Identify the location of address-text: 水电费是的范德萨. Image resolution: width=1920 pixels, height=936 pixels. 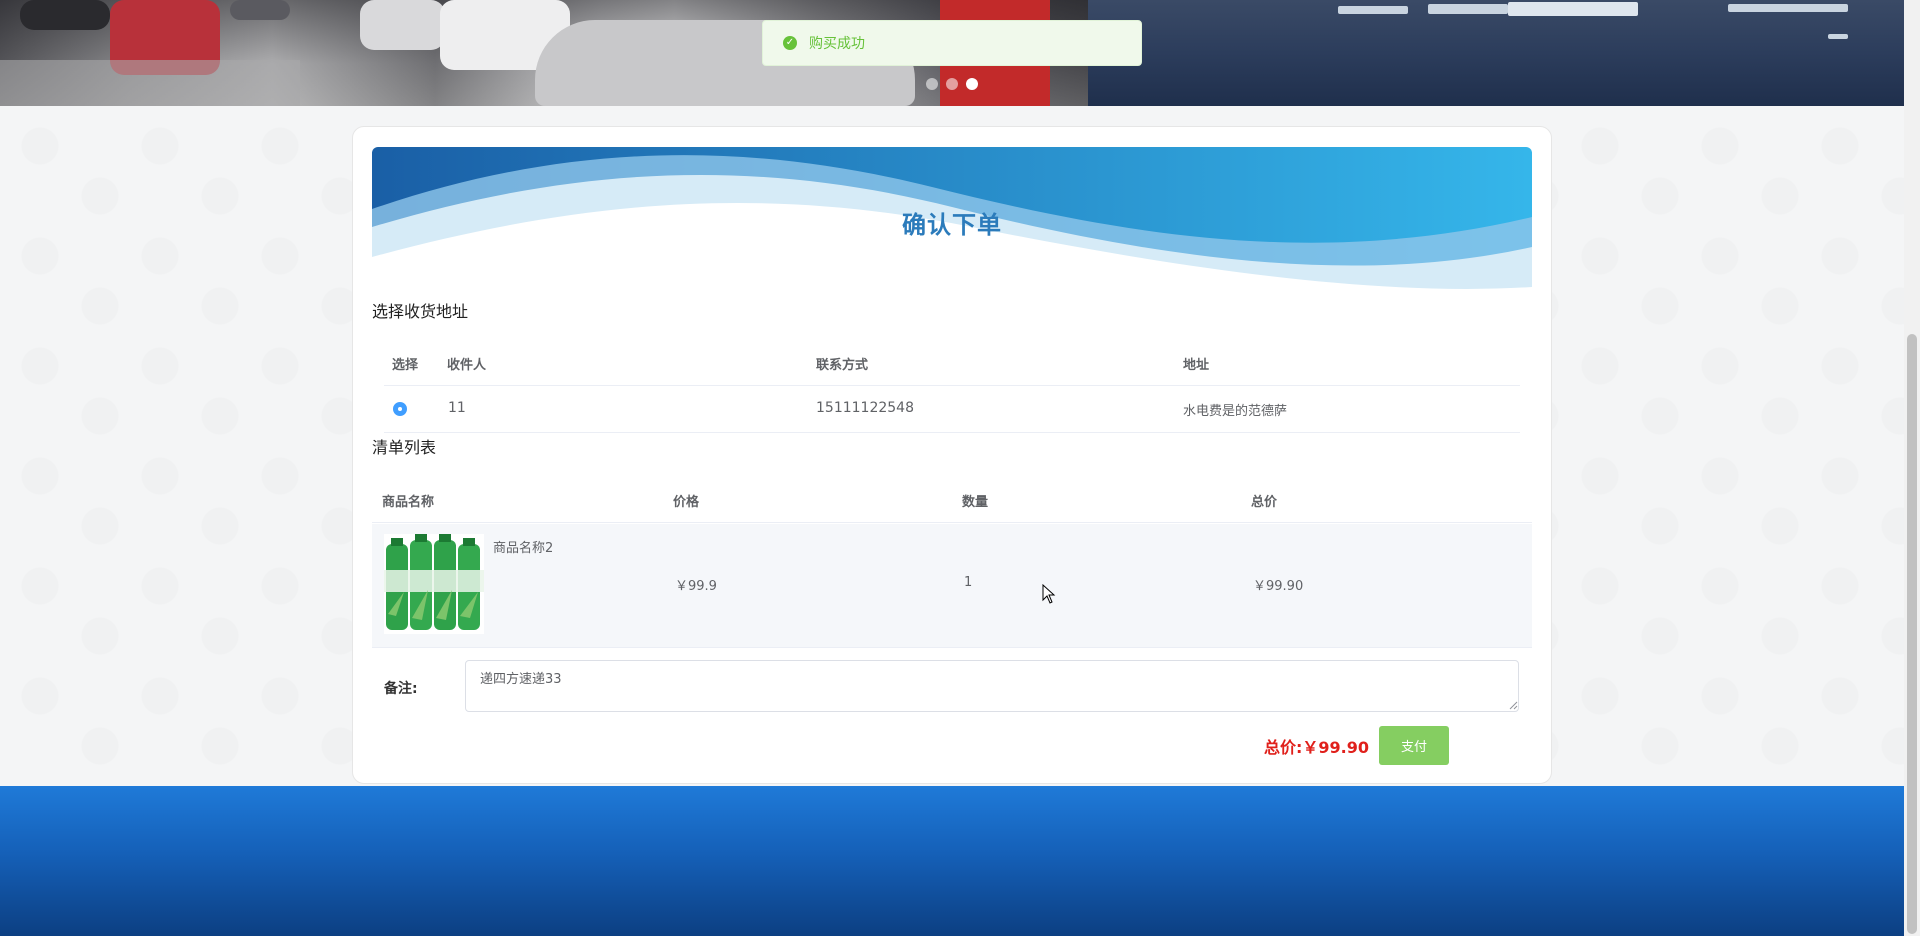
(1235, 411).